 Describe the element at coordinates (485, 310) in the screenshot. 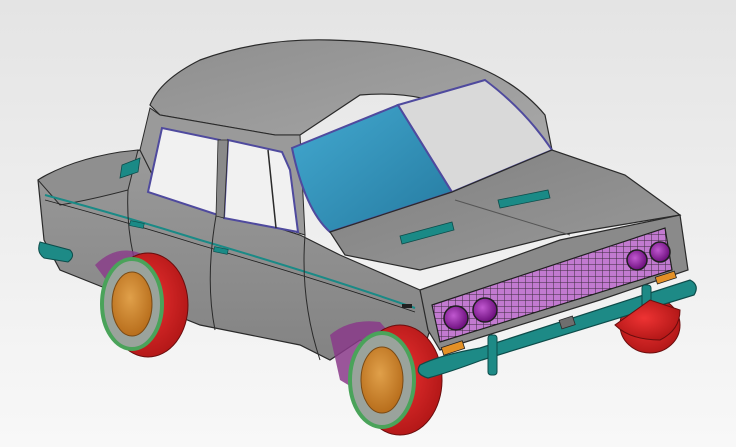

I see `headlight-inner-left` at that location.